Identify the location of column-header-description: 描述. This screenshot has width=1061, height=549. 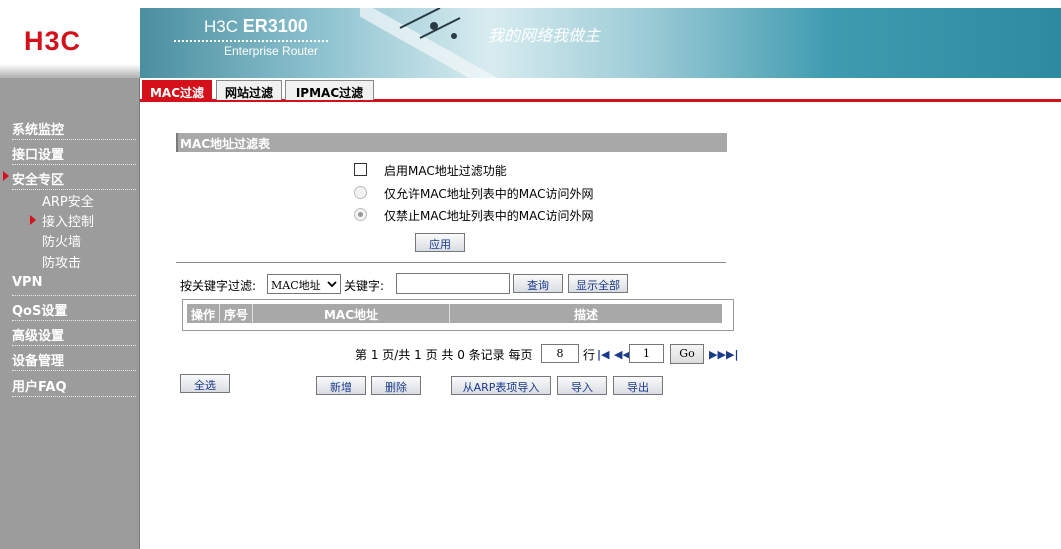
(585, 315).